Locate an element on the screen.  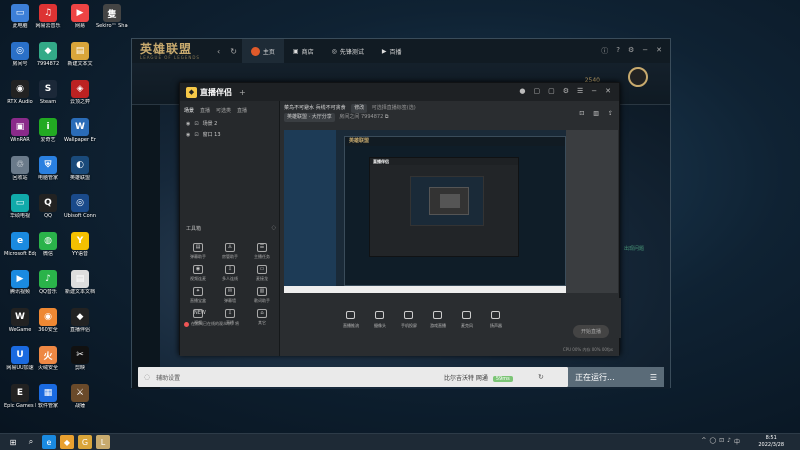
skin-icon: ▢ is located at coordinates (551, 91).